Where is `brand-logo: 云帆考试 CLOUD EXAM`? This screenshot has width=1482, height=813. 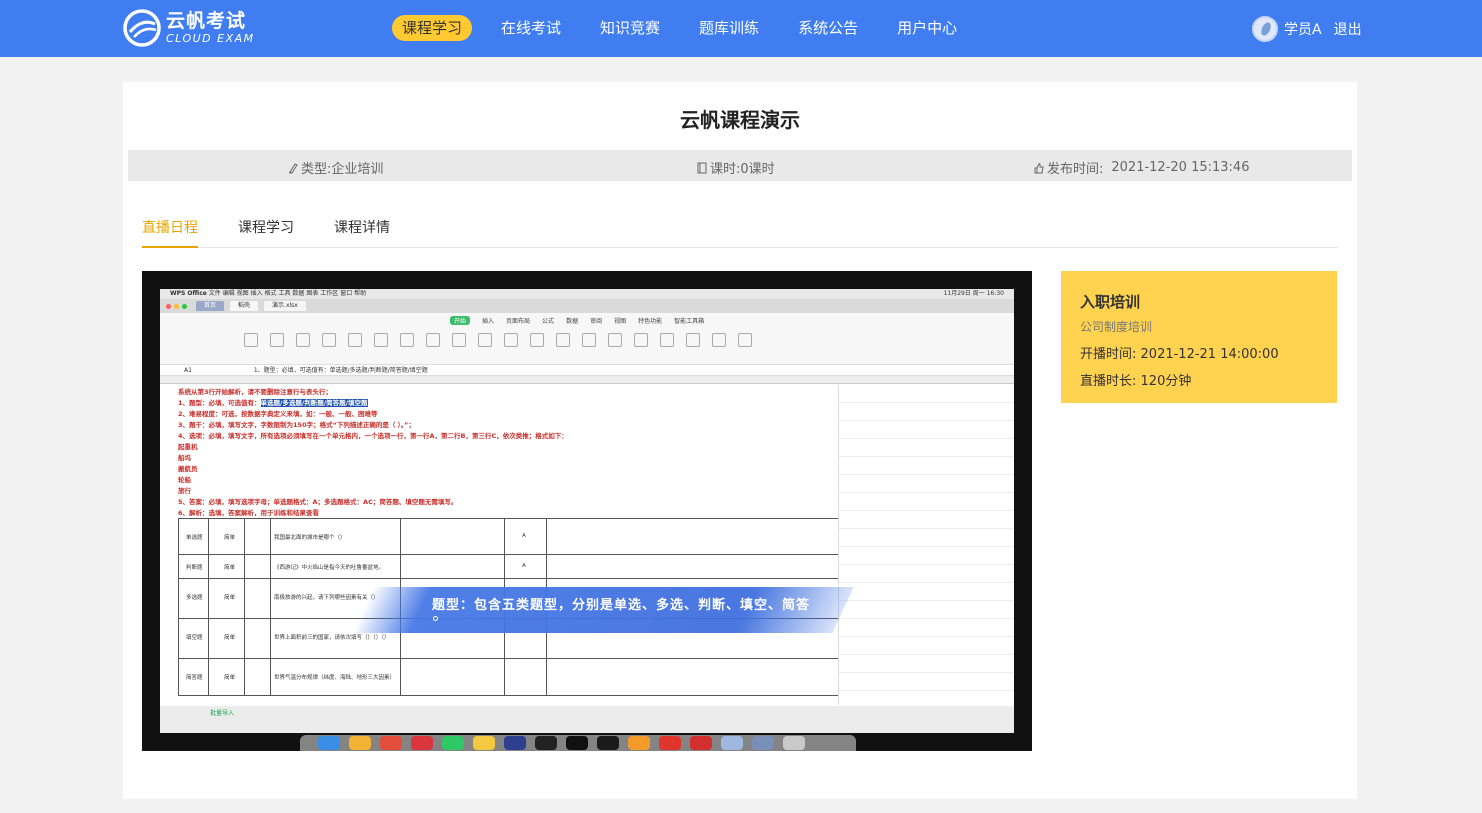 brand-logo: 云帆考试 CLOUD EXAM is located at coordinates (192, 28).